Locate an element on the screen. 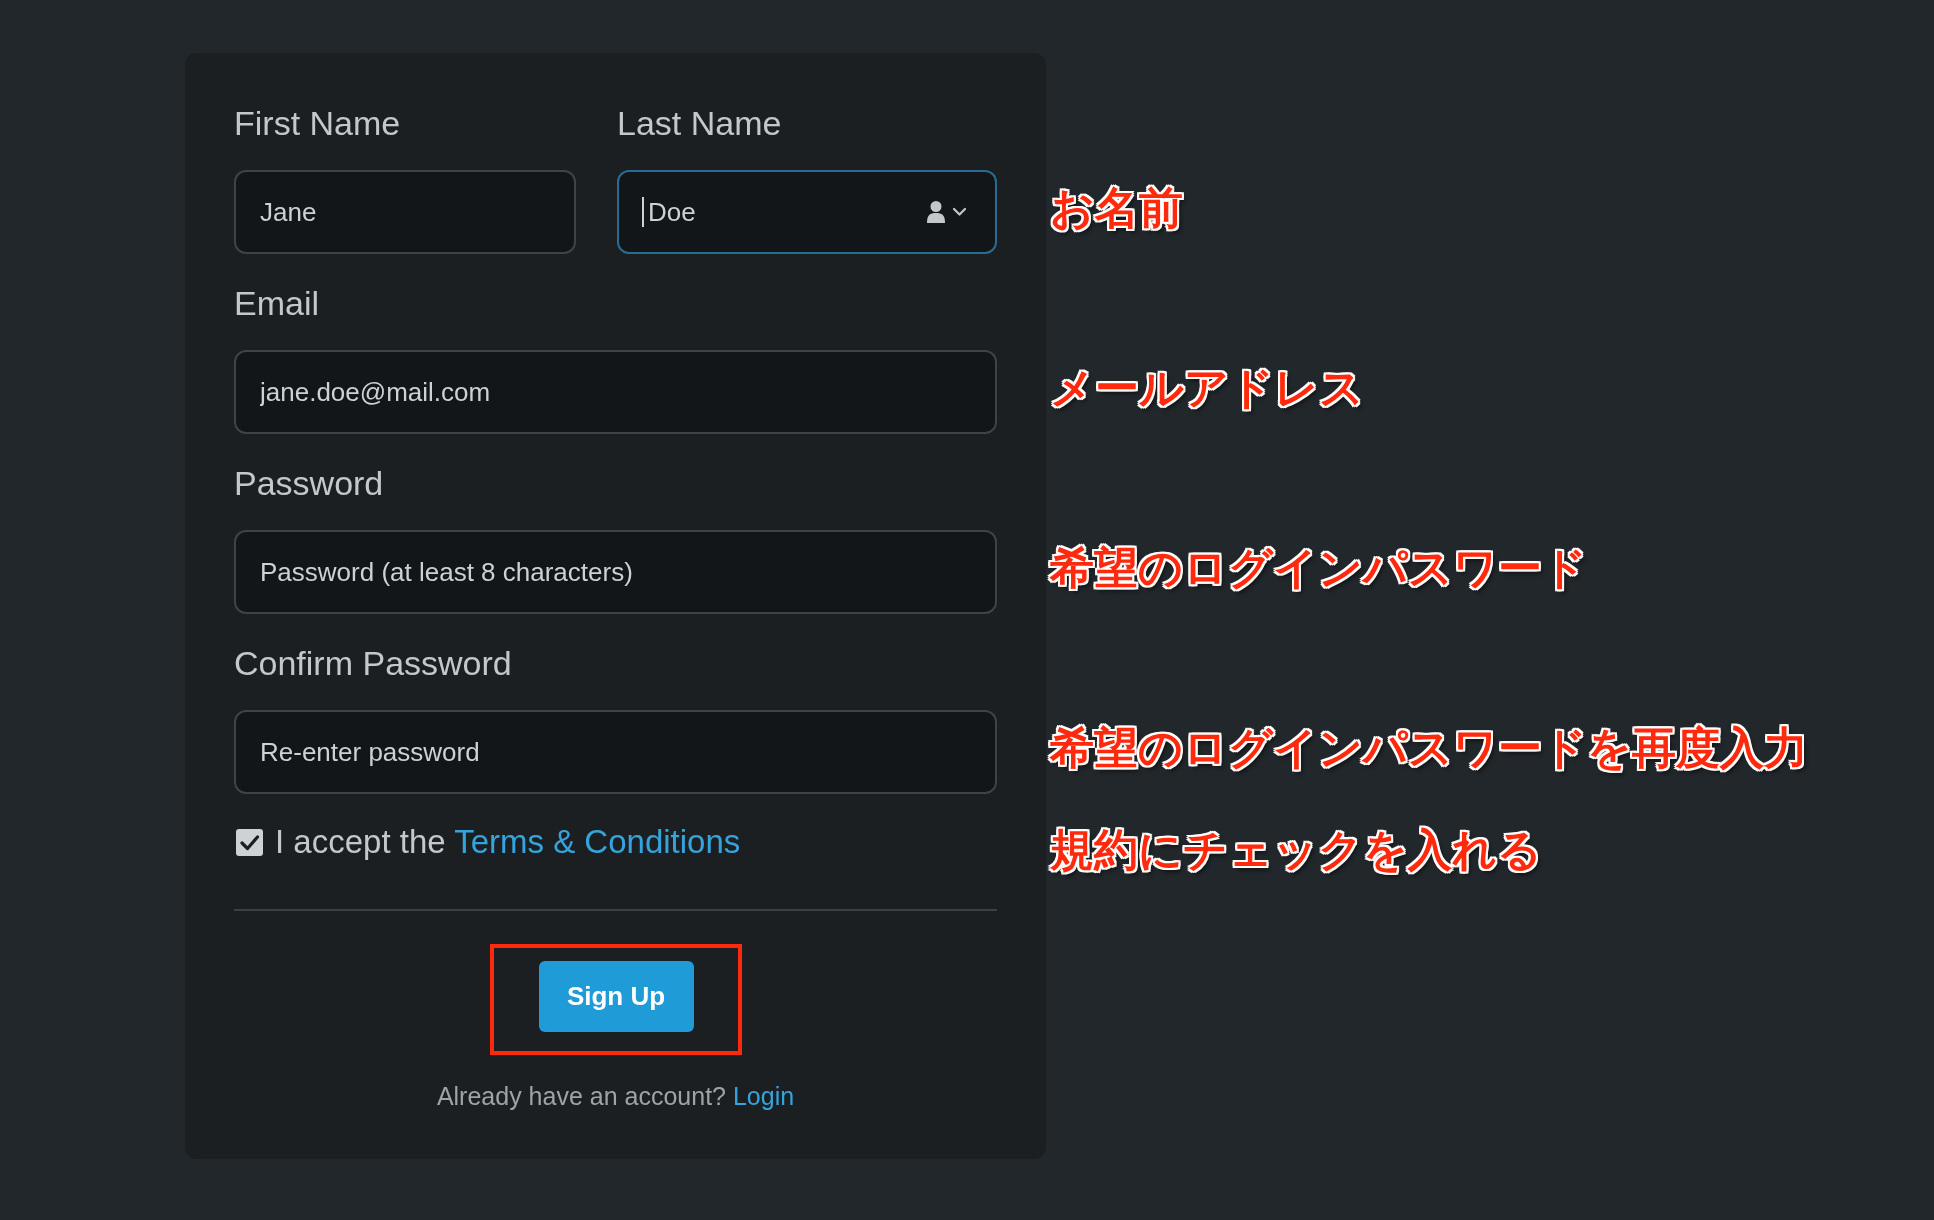 The height and width of the screenshot is (1220, 1934). field-label: First Name is located at coordinates (317, 123).